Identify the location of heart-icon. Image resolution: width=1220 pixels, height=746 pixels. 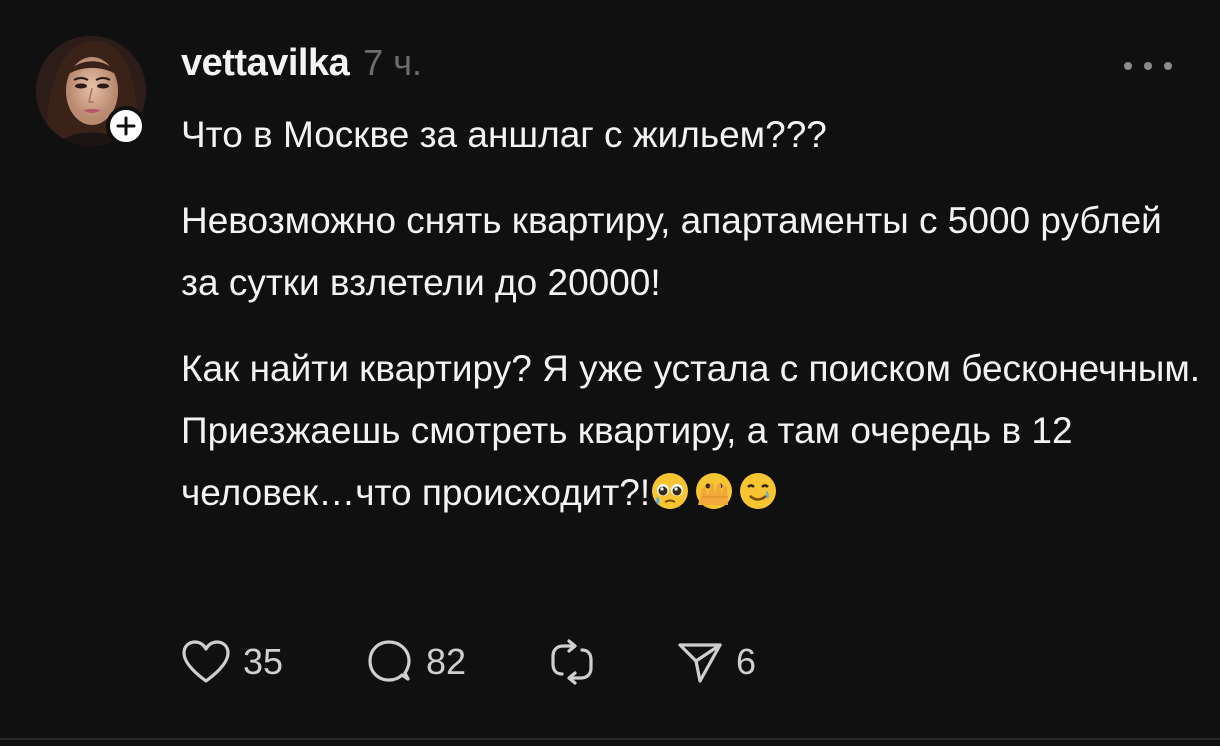
(206, 661).